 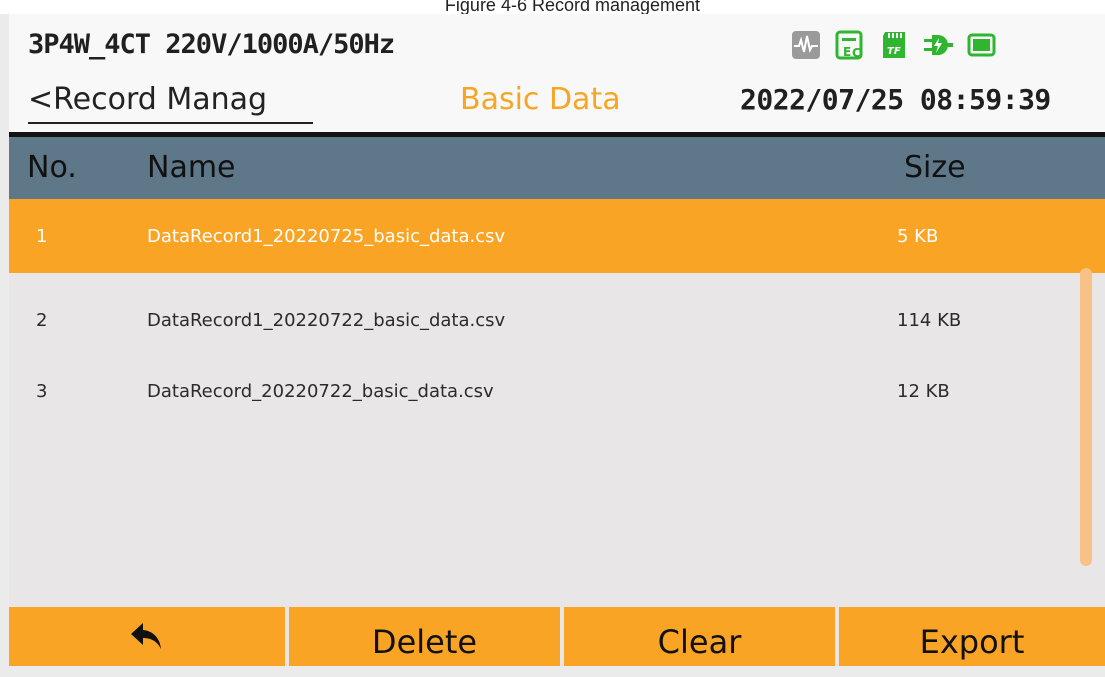 What do you see at coordinates (540, 99) in the screenshot?
I see `page-title: Basic Data` at bounding box center [540, 99].